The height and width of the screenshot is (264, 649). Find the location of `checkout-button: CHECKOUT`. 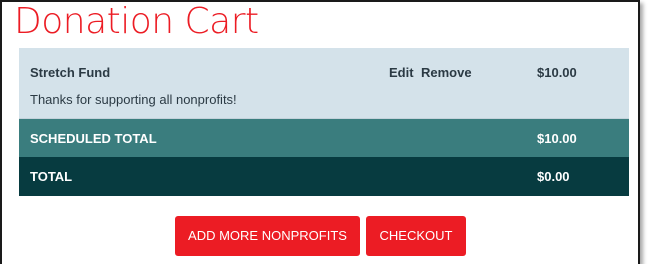

checkout-button: CHECKOUT is located at coordinates (416, 236).